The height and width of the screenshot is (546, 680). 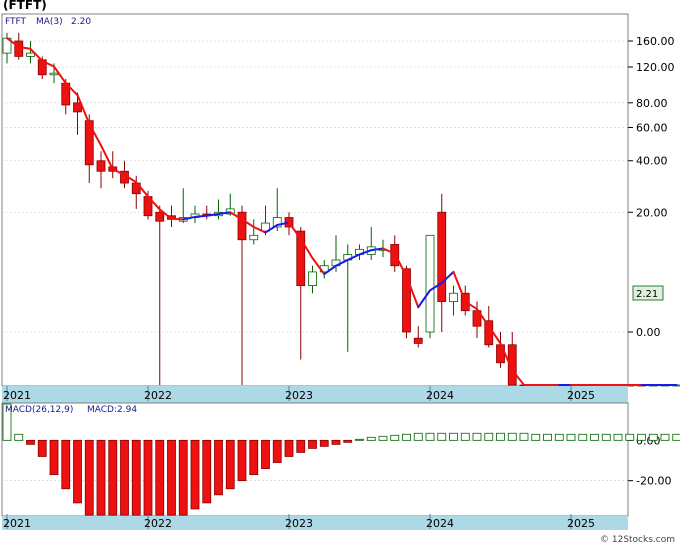 I want to click on price-tick-label: 60.00, so click(x=652, y=127).